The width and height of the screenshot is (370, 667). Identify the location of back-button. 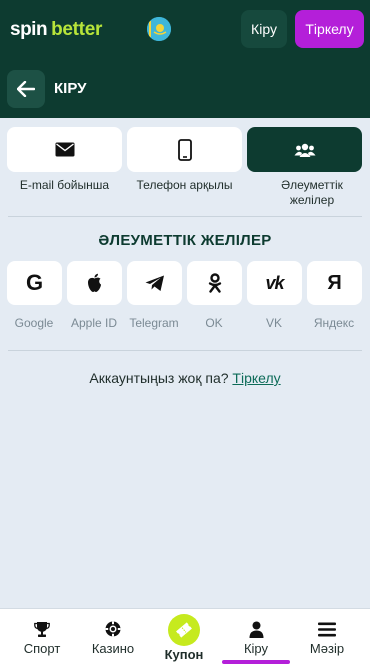
(26, 89).